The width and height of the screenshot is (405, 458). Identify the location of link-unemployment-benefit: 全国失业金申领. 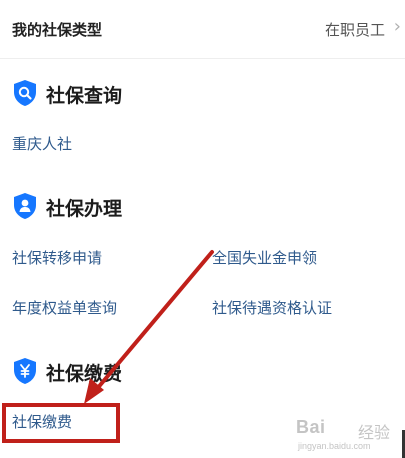
(264, 257).